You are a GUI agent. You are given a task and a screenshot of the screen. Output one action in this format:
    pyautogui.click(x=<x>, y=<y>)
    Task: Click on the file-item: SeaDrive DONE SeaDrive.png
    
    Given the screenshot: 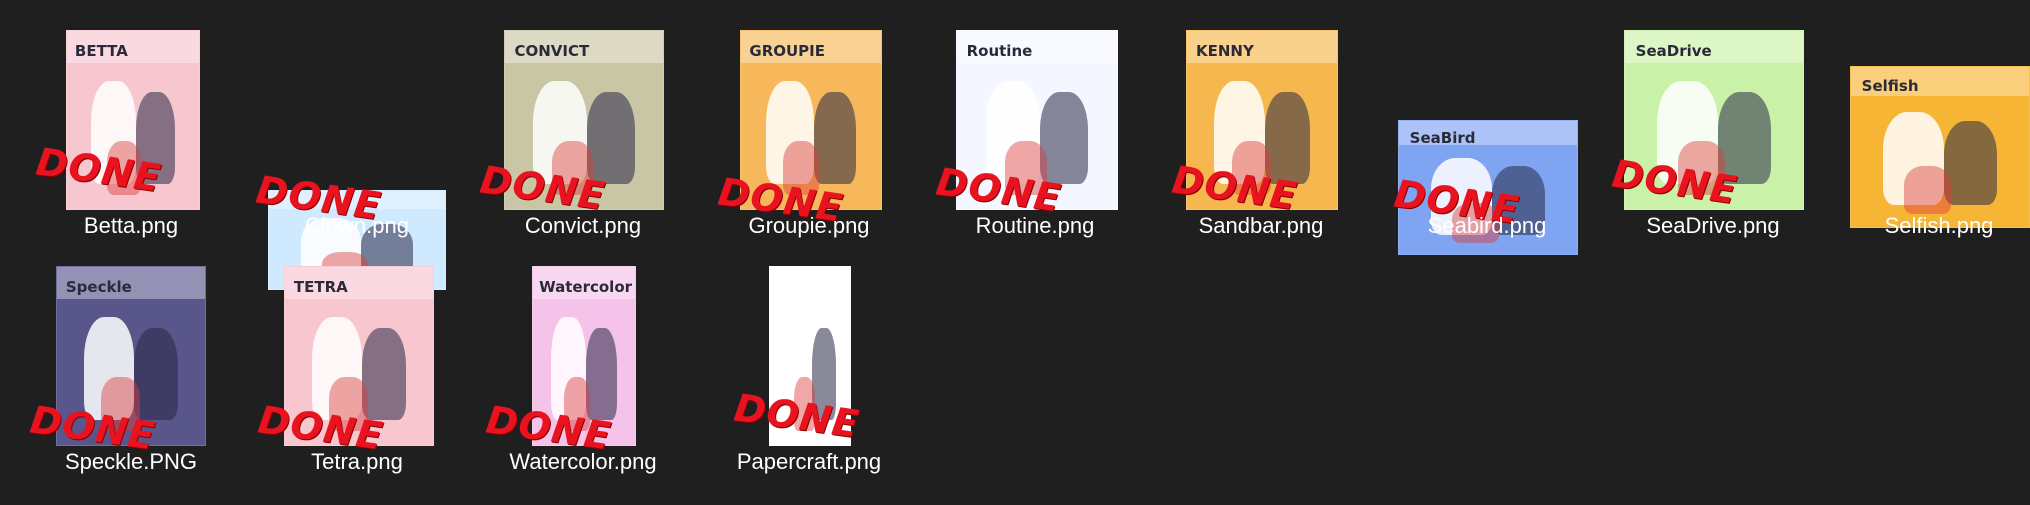 What is the action you would take?
    pyautogui.click(x=1713, y=123)
    